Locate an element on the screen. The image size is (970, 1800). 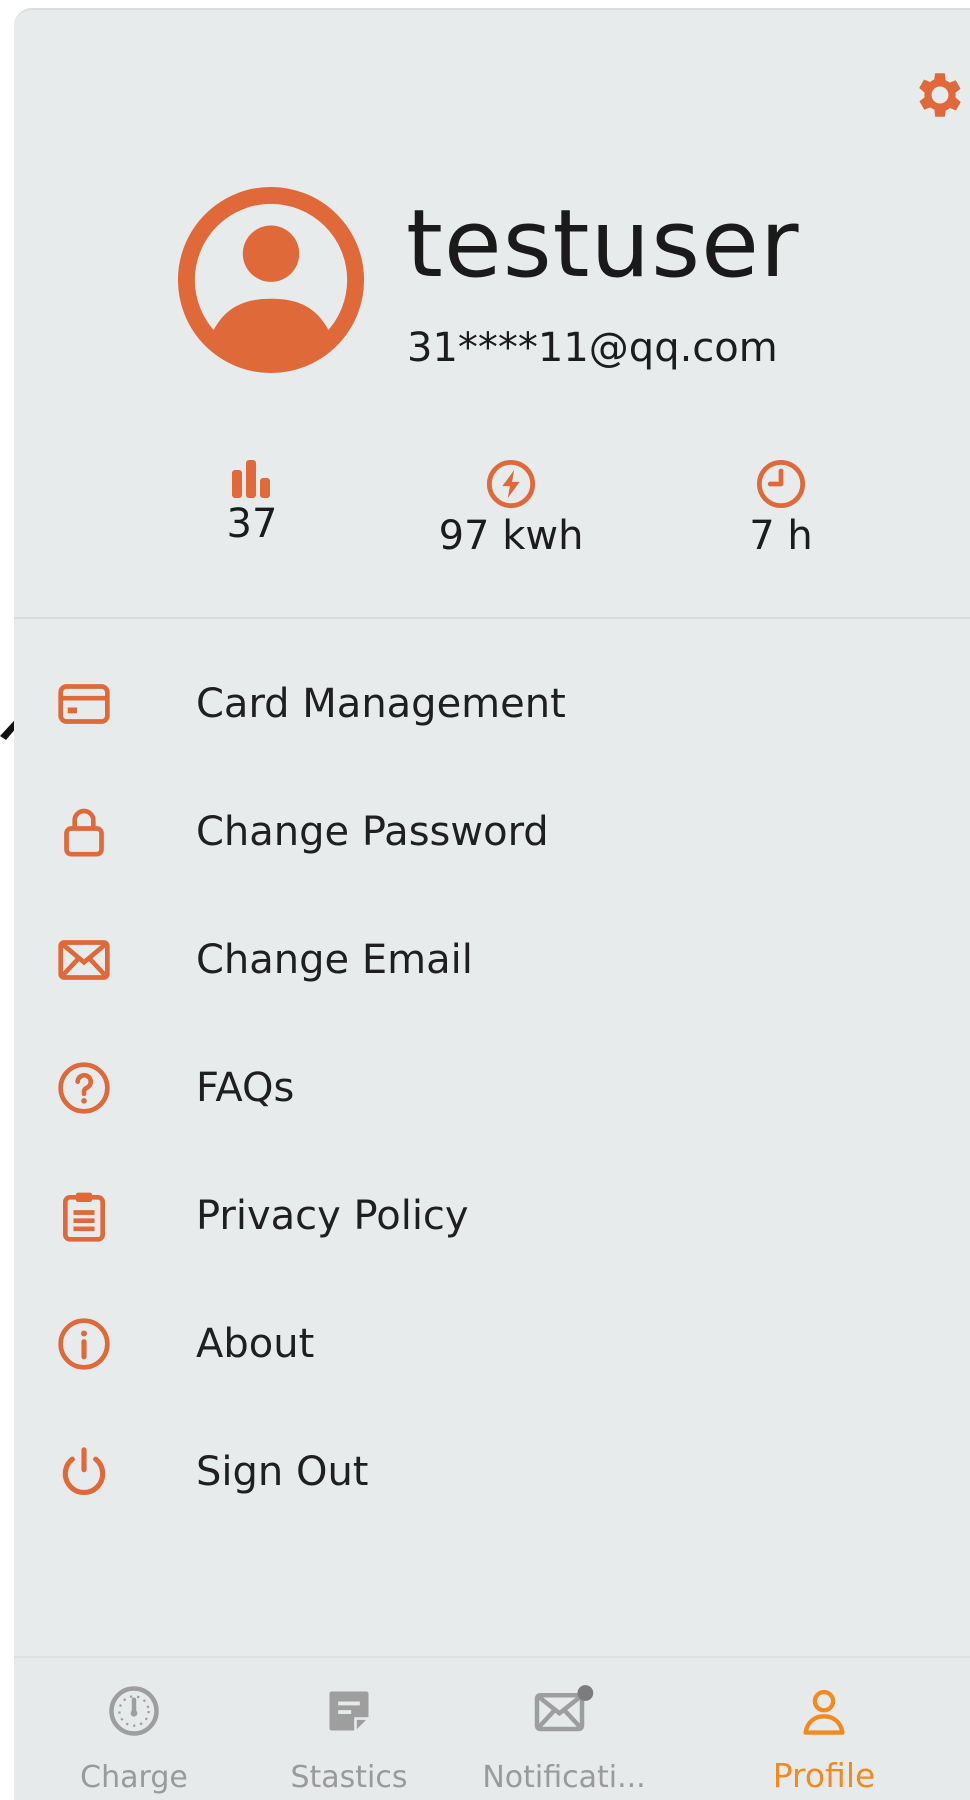
tab-stastics: Stastics is located at coordinates (349, 1729).